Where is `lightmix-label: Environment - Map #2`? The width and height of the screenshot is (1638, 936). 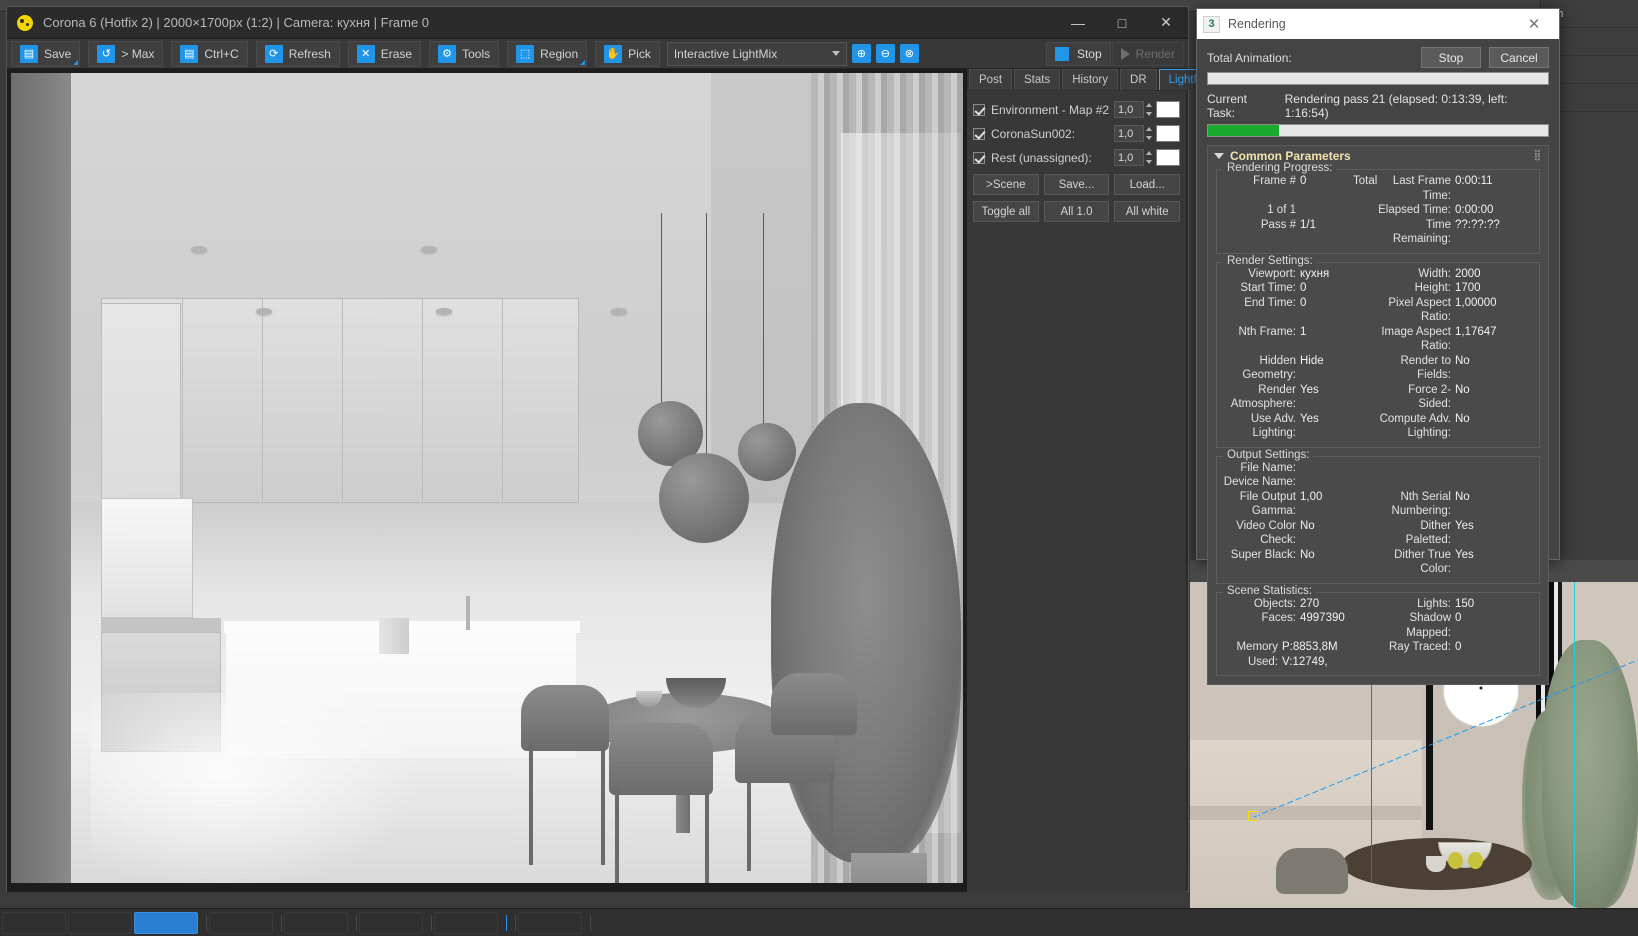 lightmix-label: Environment - Map #2 is located at coordinates (1050, 109).